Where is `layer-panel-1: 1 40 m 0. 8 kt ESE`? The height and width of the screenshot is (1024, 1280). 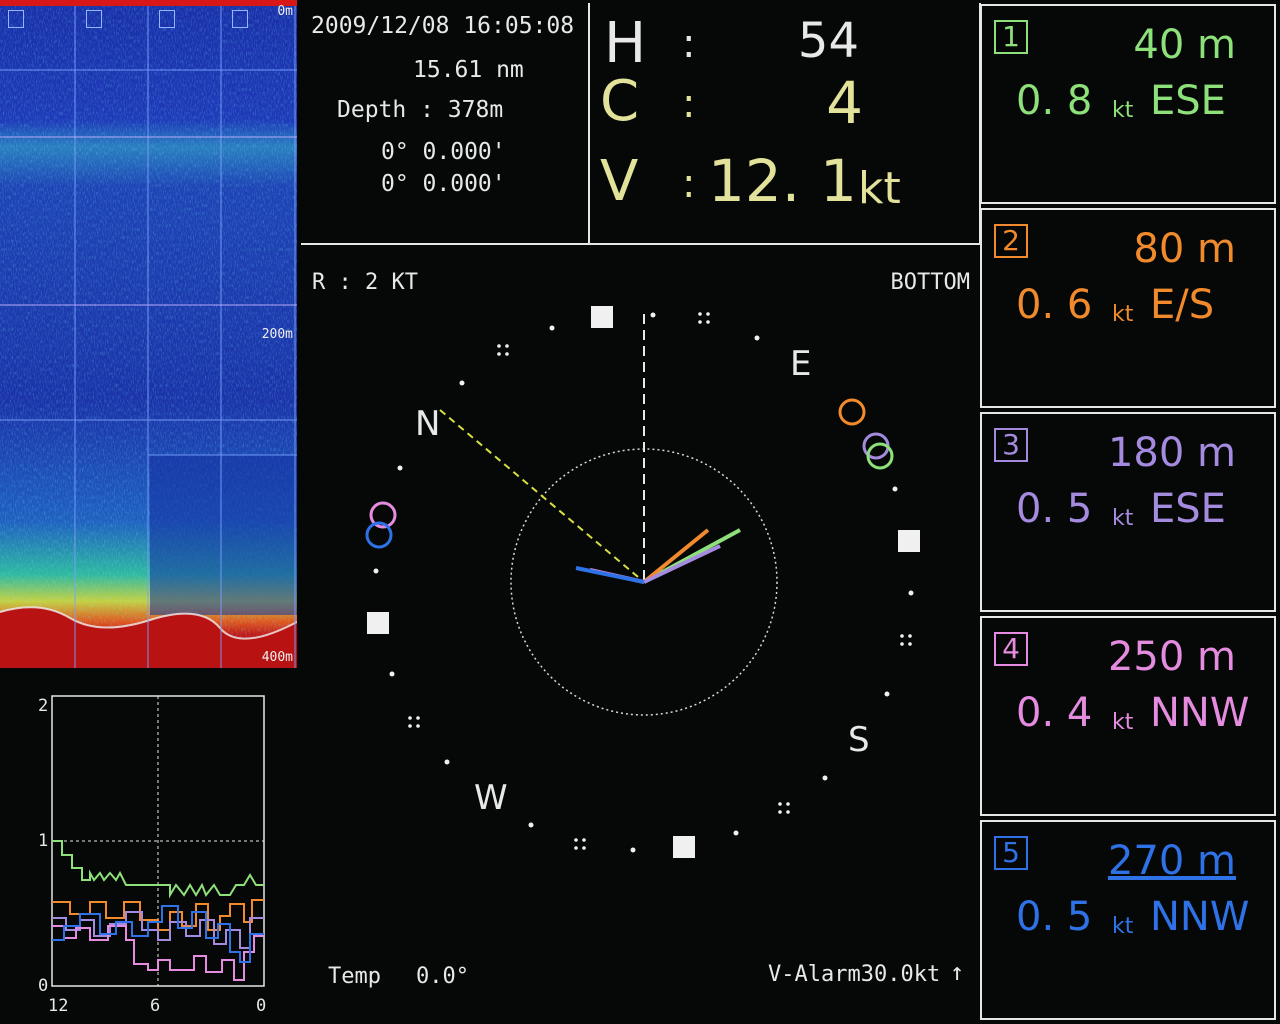 layer-panel-1: 1 40 m 0. 8 kt ESE is located at coordinates (1128, 104).